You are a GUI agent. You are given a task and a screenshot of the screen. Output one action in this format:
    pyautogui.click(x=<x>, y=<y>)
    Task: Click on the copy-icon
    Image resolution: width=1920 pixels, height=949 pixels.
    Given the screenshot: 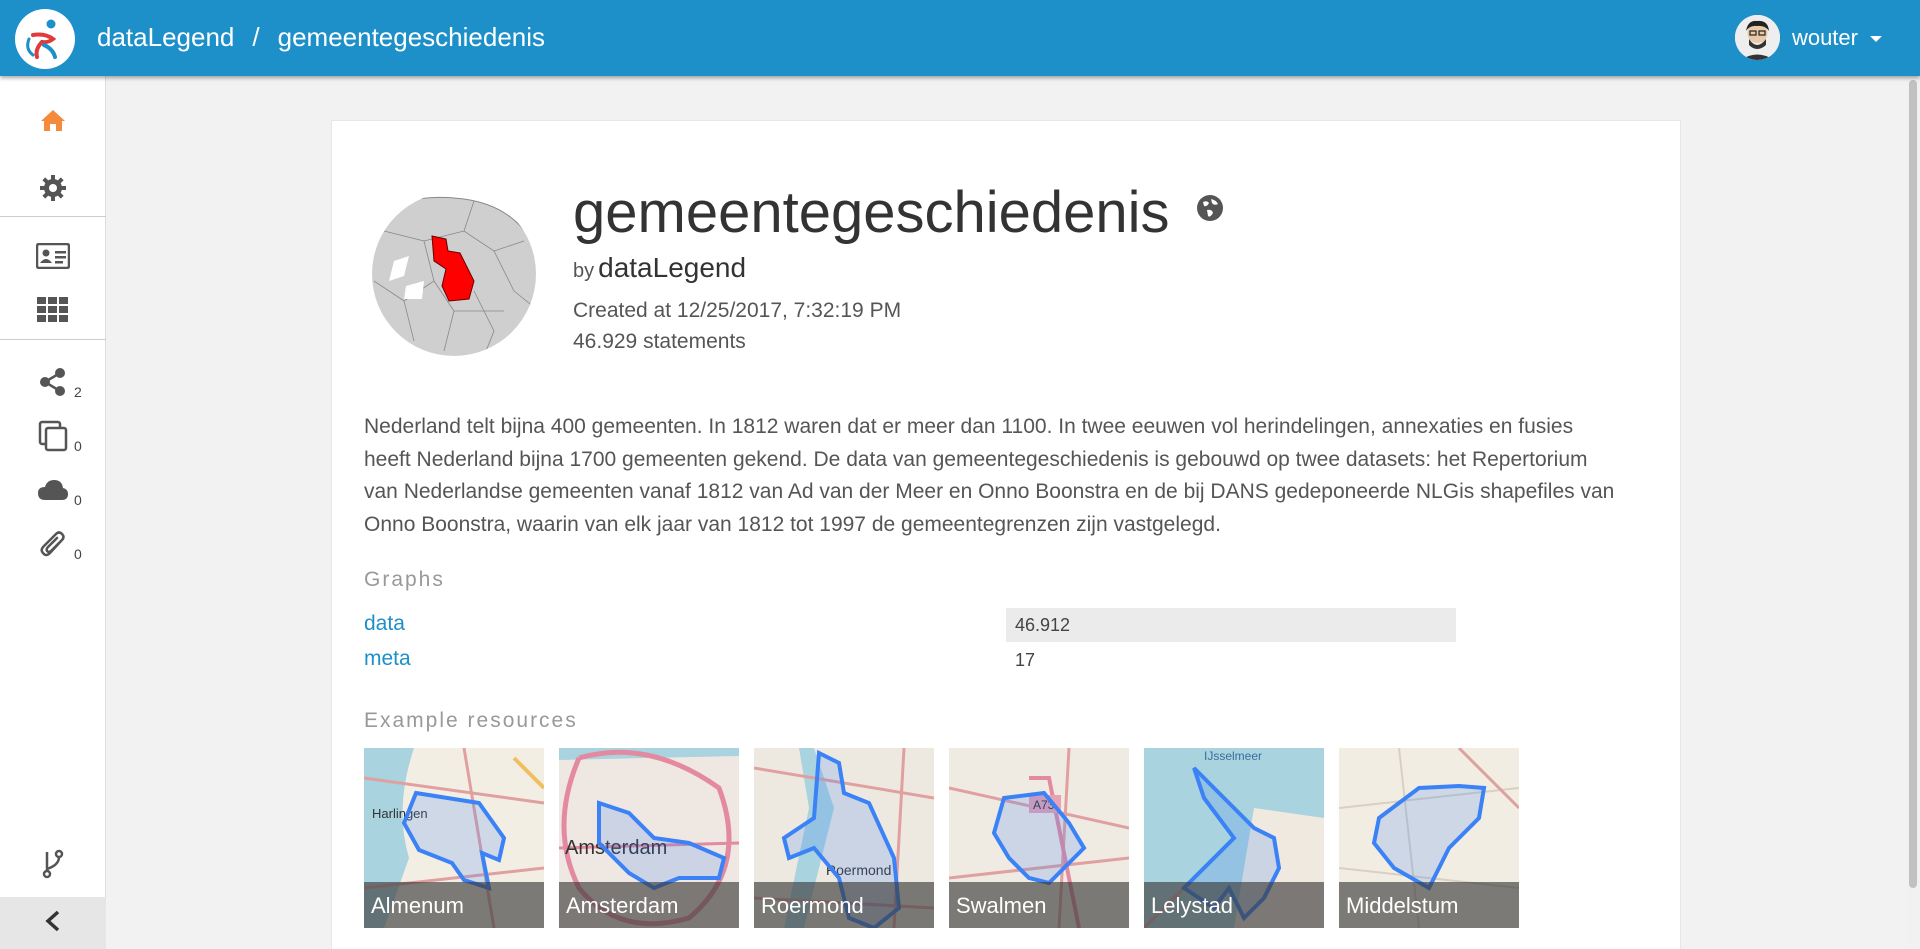 What is the action you would take?
    pyautogui.click(x=53, y=436)
    